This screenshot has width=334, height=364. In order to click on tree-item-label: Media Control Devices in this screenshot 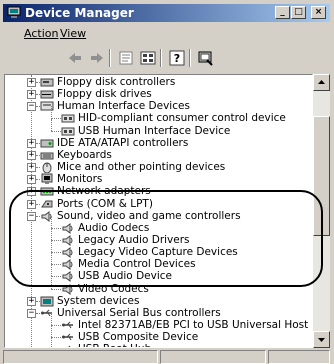, I will do `click(137, 264)`.